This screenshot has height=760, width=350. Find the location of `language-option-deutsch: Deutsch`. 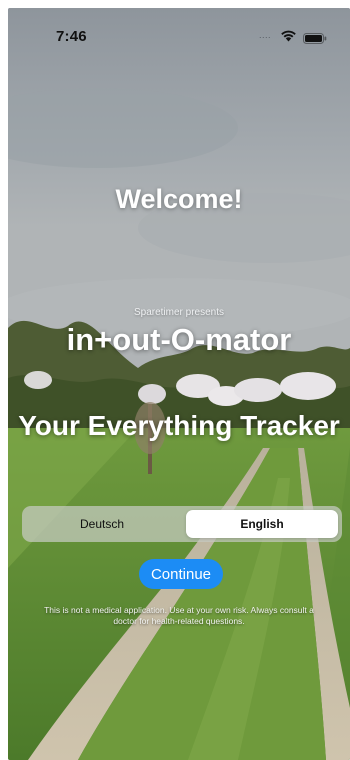

language-option-deutsch: Deutsch is located at coordinates (102, 524).